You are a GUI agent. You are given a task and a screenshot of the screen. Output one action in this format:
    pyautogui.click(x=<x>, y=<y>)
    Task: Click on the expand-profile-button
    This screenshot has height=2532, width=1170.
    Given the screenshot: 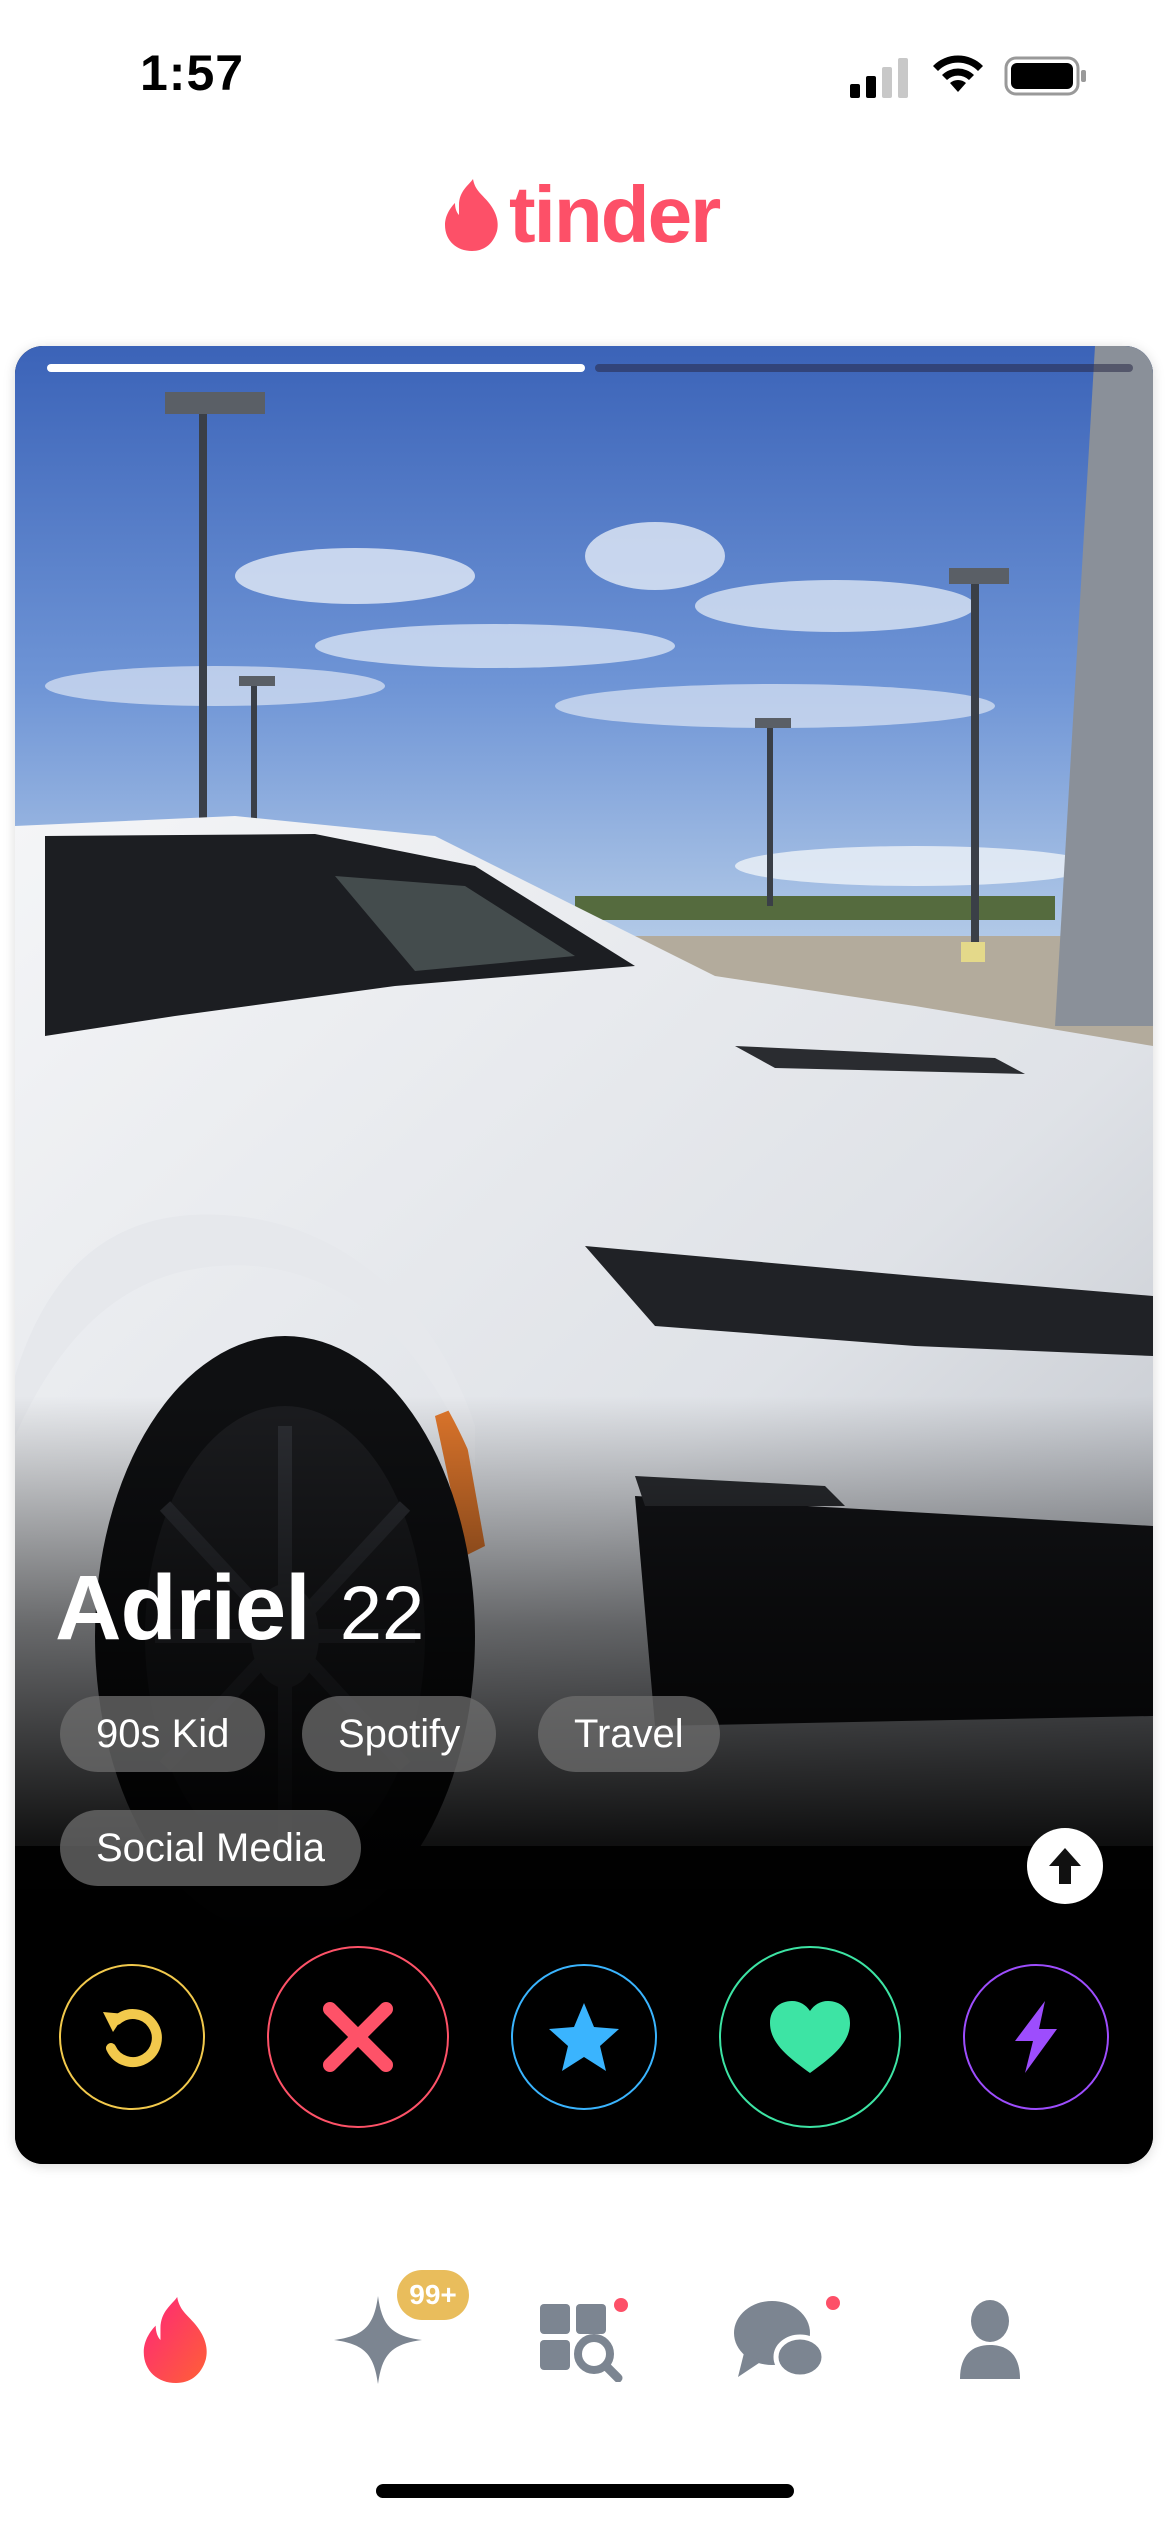 What is the action you would take?
    pyautogui.click(x=1065, y=1866)
    